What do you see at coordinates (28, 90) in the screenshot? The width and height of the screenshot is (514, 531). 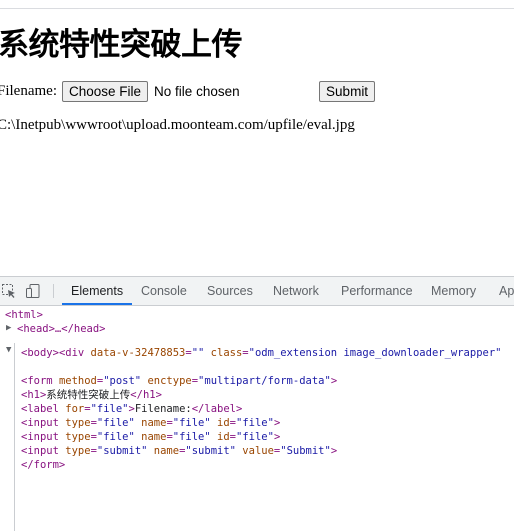 I see `filename-label: Filename:` at bounding box center [28, 90].